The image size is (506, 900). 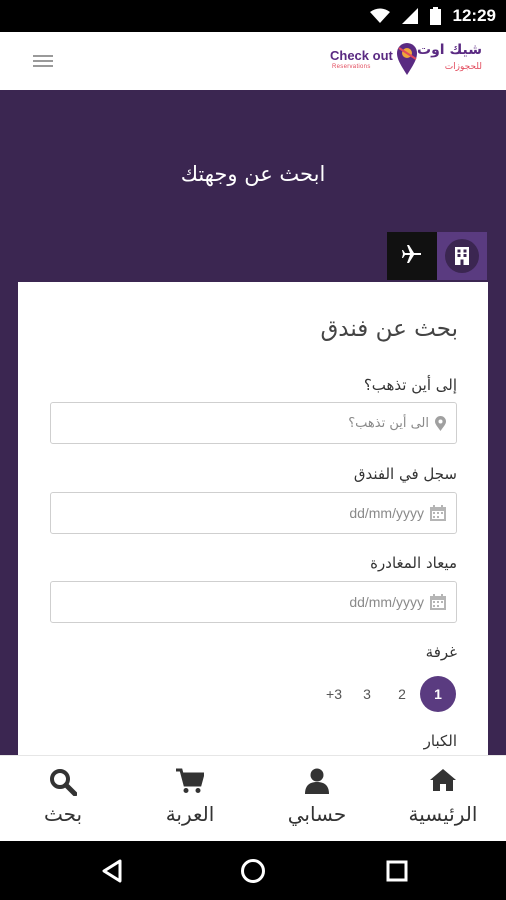 What do you see at coordinates (367, 694) in the screenshot?
I see `room-option-3: 3` at bounding box center [367, 694].